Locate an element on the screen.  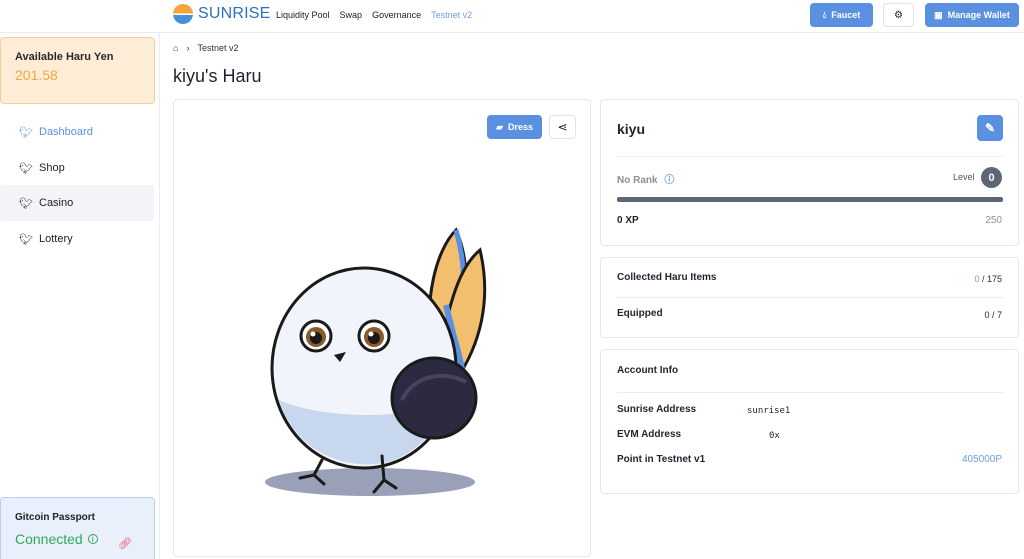
equipped-label: Equipped is located at coordinates (640, 313).